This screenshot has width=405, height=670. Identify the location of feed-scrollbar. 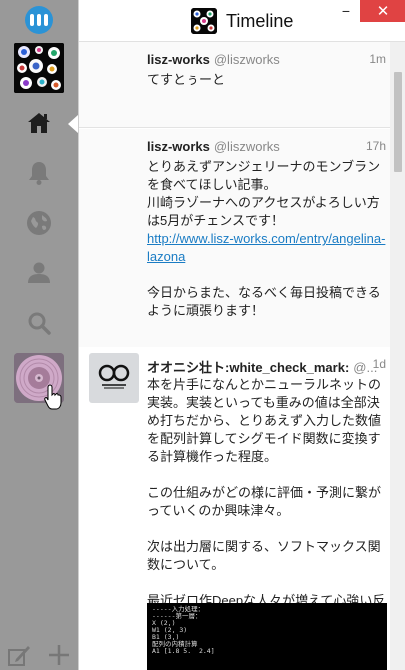
(397, 356).